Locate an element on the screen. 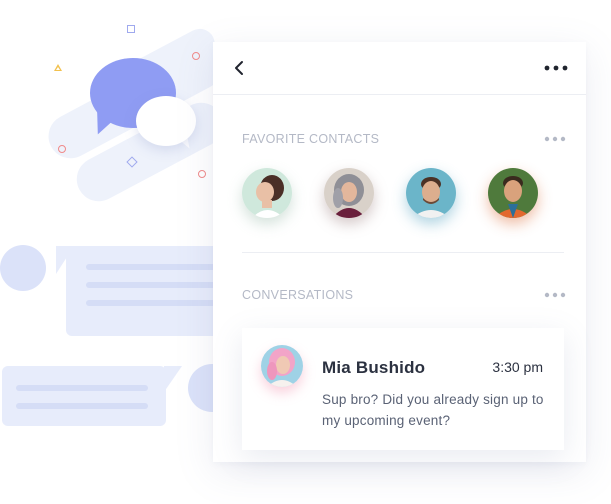  conversation-avatar is located at coordinates (282, 366).